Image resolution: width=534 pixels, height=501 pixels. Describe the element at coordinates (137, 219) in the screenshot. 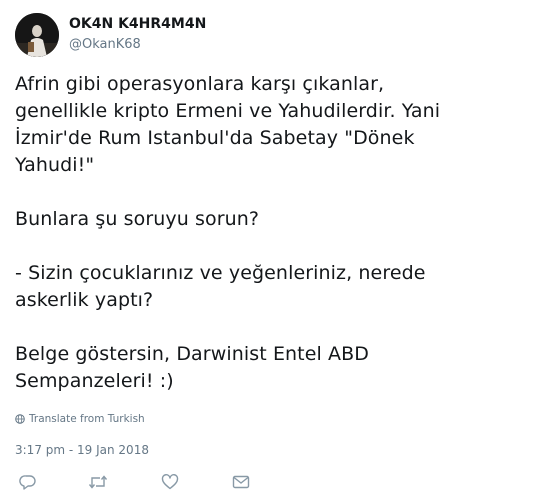

I see `tweet-paragraph: Bunlara şu soruyu sorun?` at that location.